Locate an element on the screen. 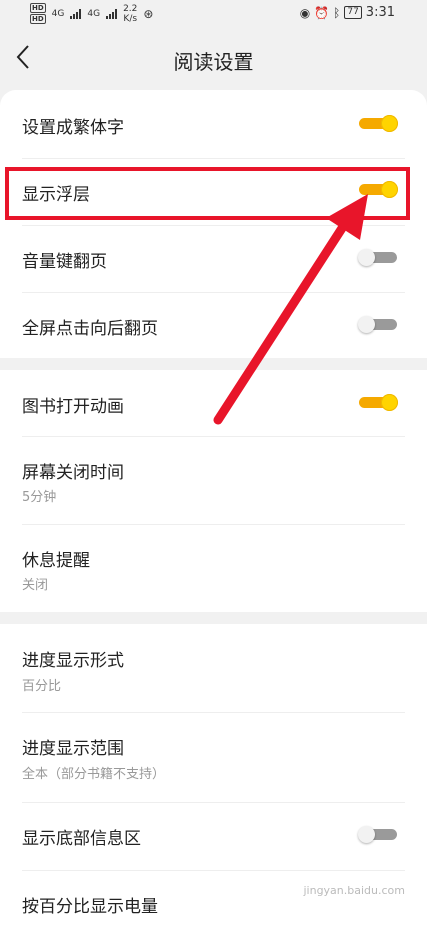  hd-badge-2: HD is located at coordinates (38, 19).